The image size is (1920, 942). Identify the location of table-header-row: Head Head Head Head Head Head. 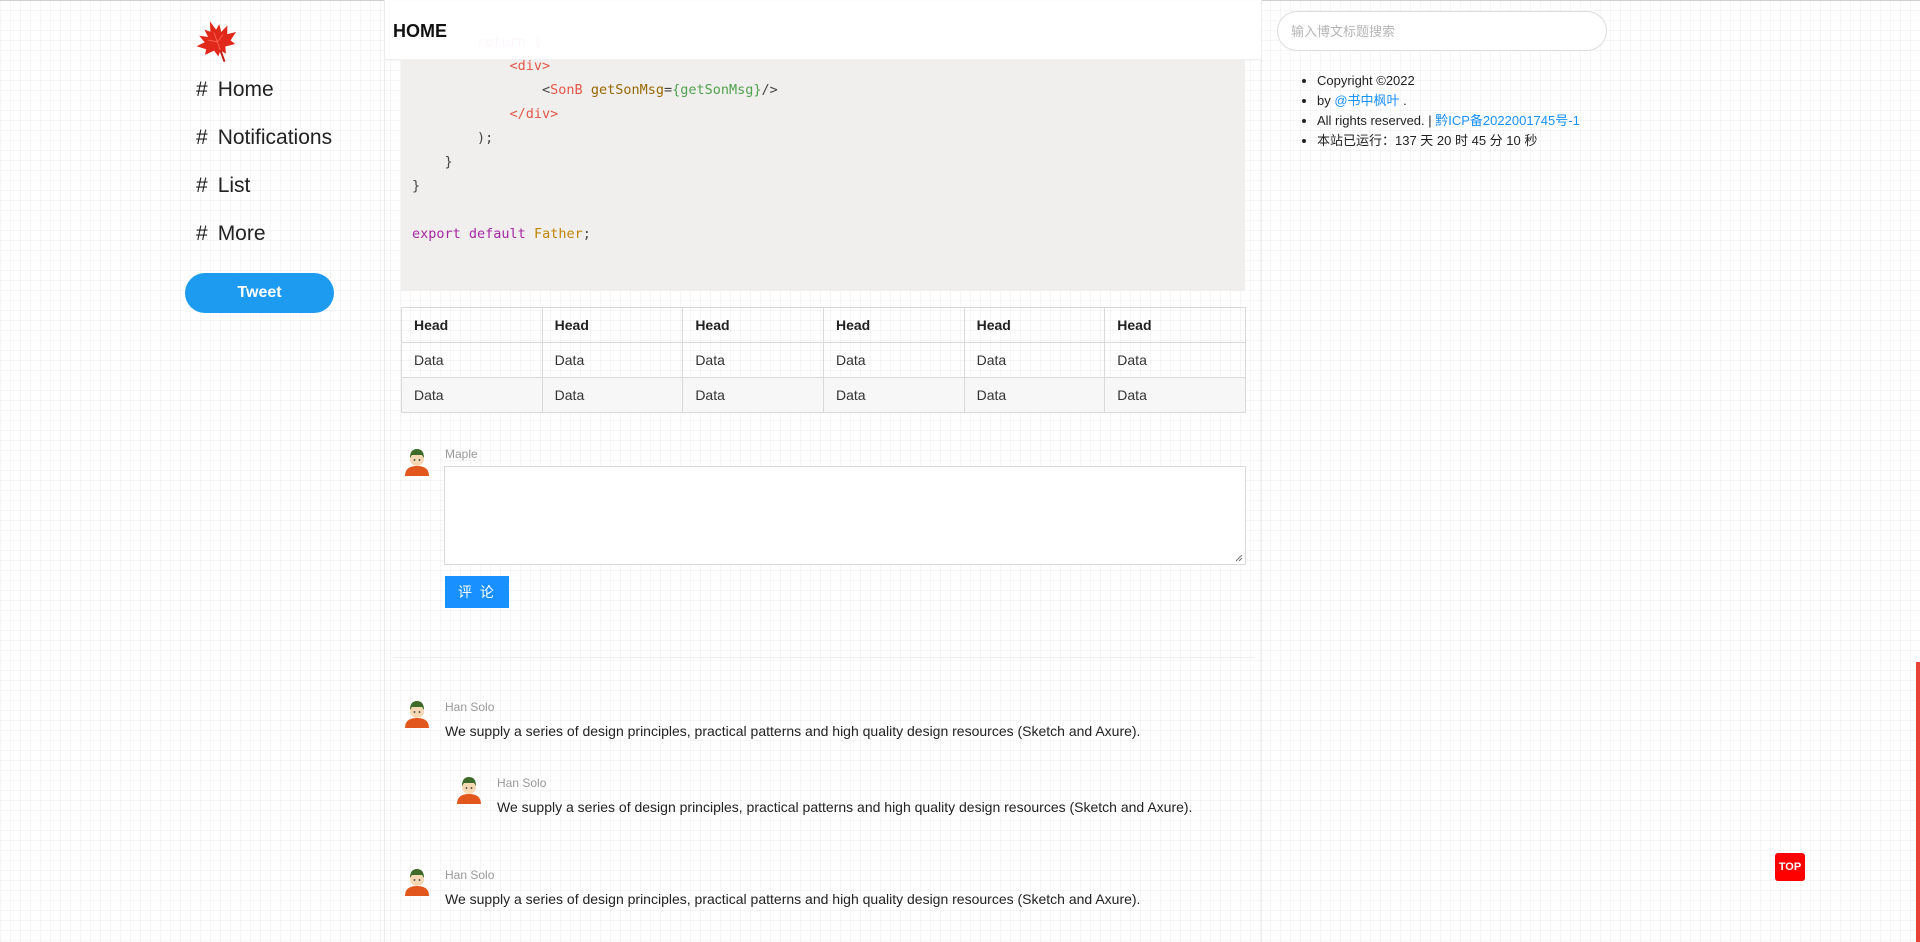
(823, 325).